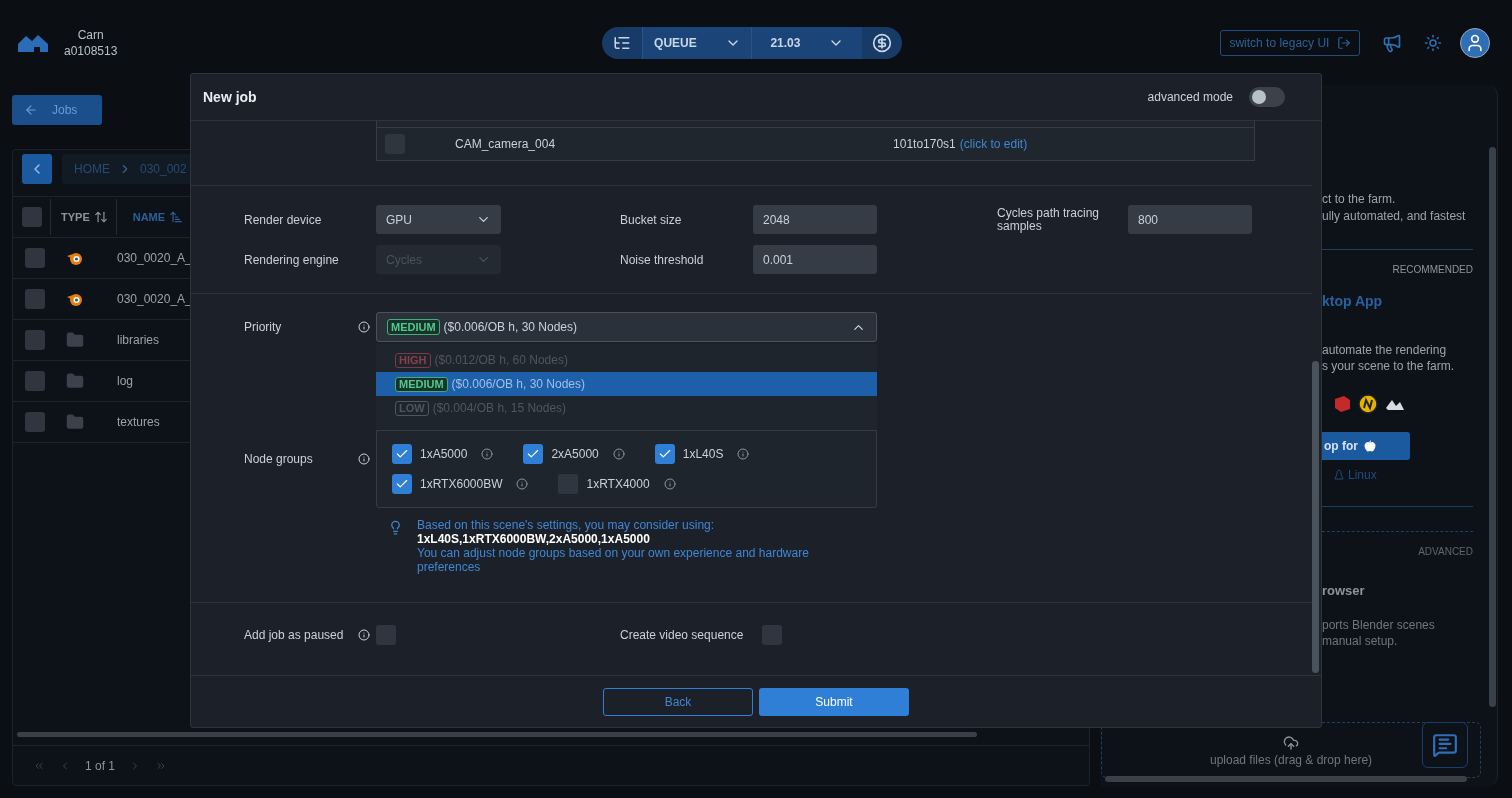  I want to click on input-field: 2048, so click(815, 219).